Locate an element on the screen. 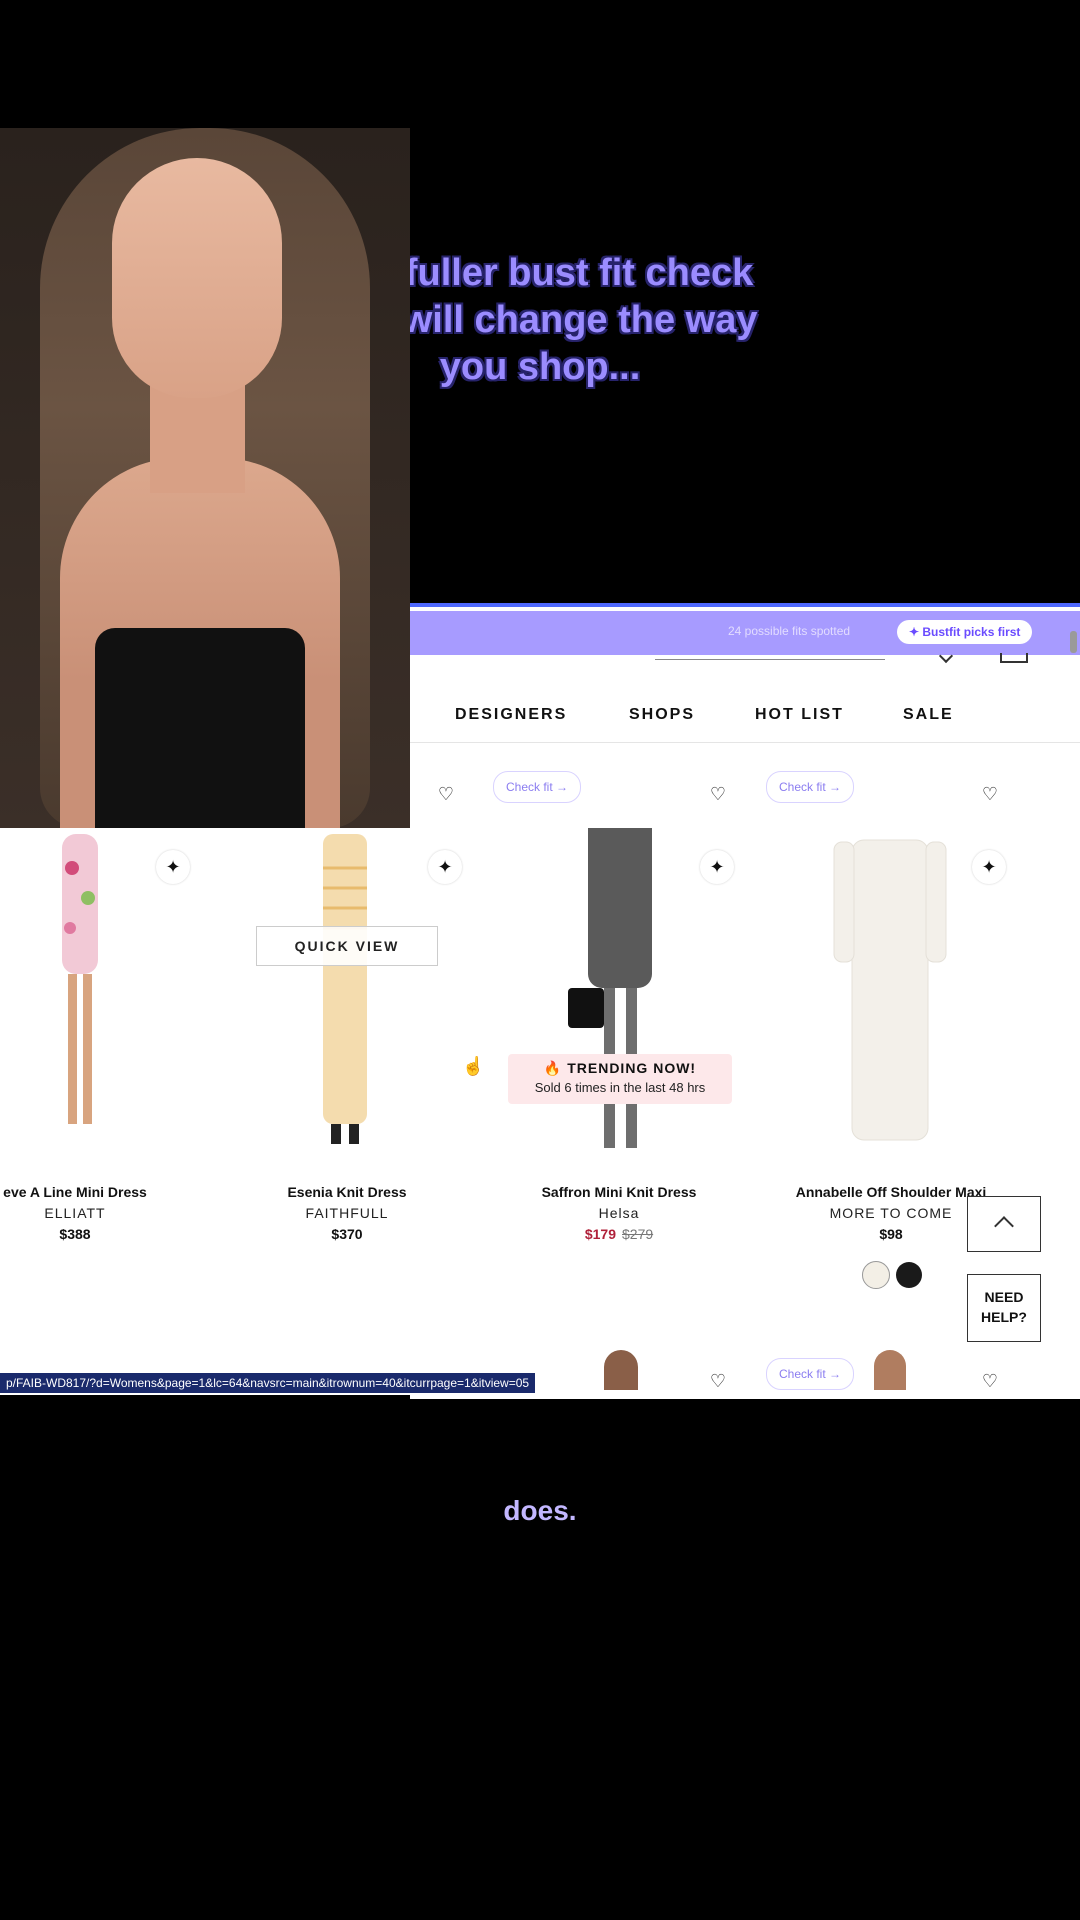  ai-sparkle-button-4: ✦ is located at coordinates (989, 867).